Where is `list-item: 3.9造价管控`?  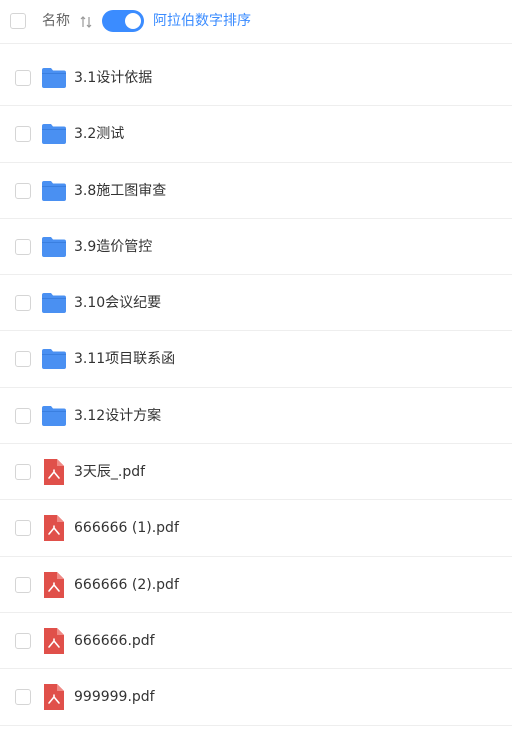
list-item: 3.9造价管控 is located at coordinates (256, 247).